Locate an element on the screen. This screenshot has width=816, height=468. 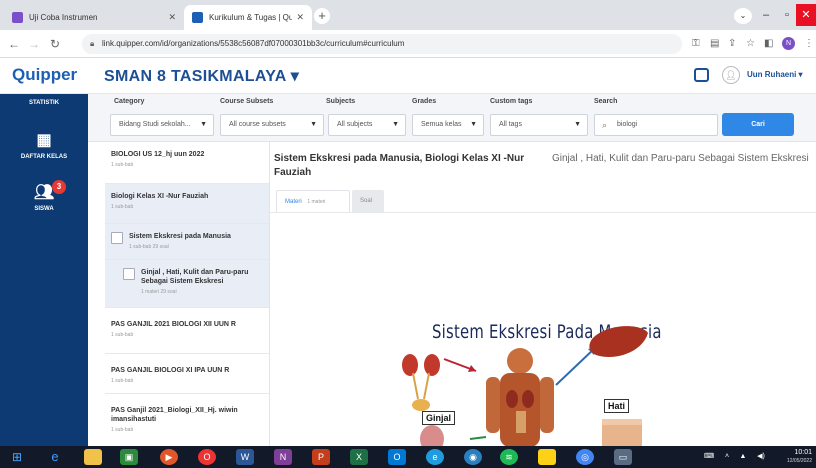
tab-materi: Materi 1 materi is located at coordinates (313, 201).